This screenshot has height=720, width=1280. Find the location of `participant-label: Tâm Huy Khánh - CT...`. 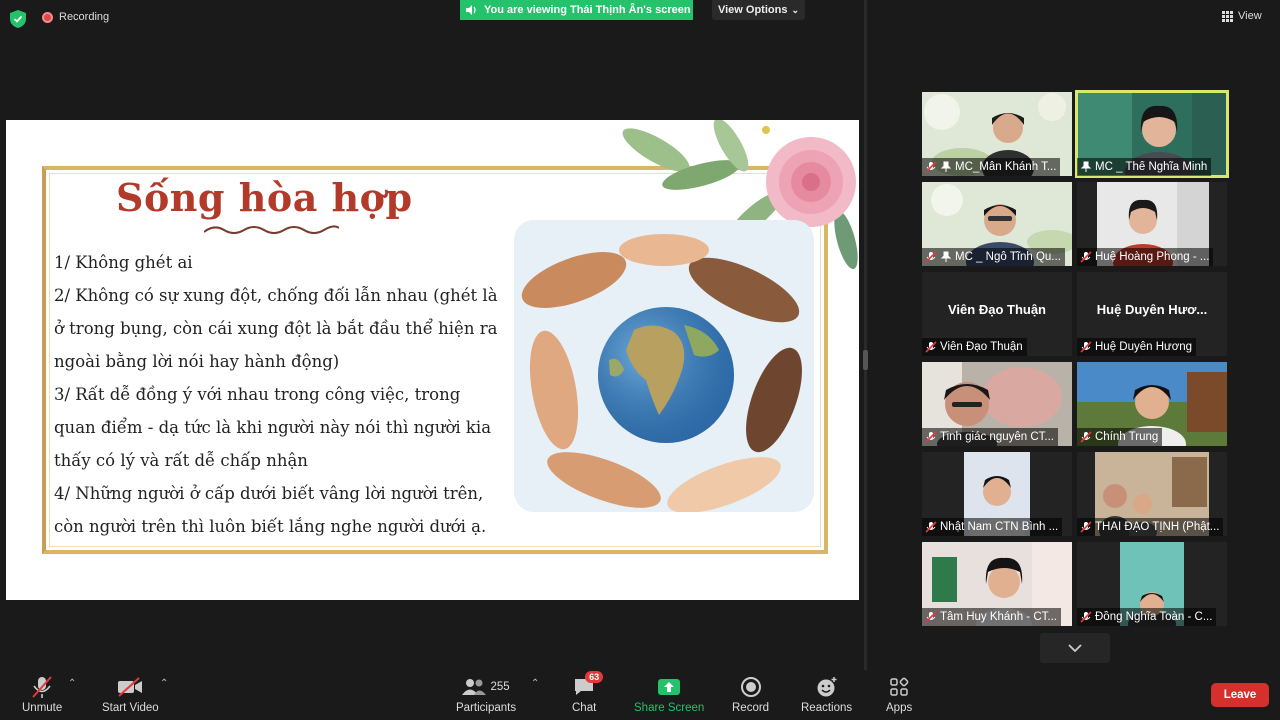

participant-label: Tâm Huy Khánh - CT... is located at coordinates (991, 617).